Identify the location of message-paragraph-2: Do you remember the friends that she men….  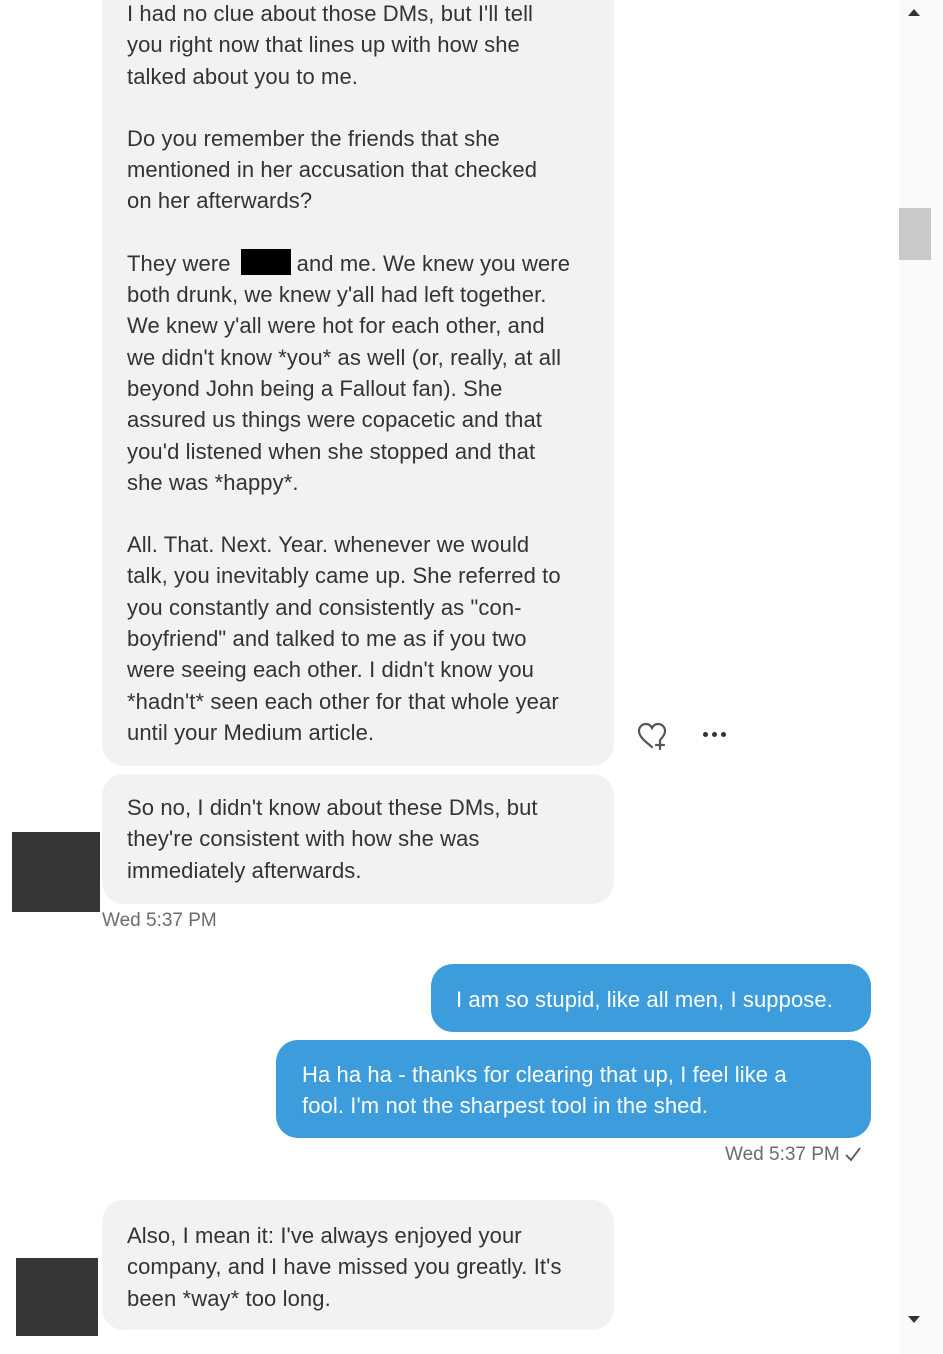
(332, 169).